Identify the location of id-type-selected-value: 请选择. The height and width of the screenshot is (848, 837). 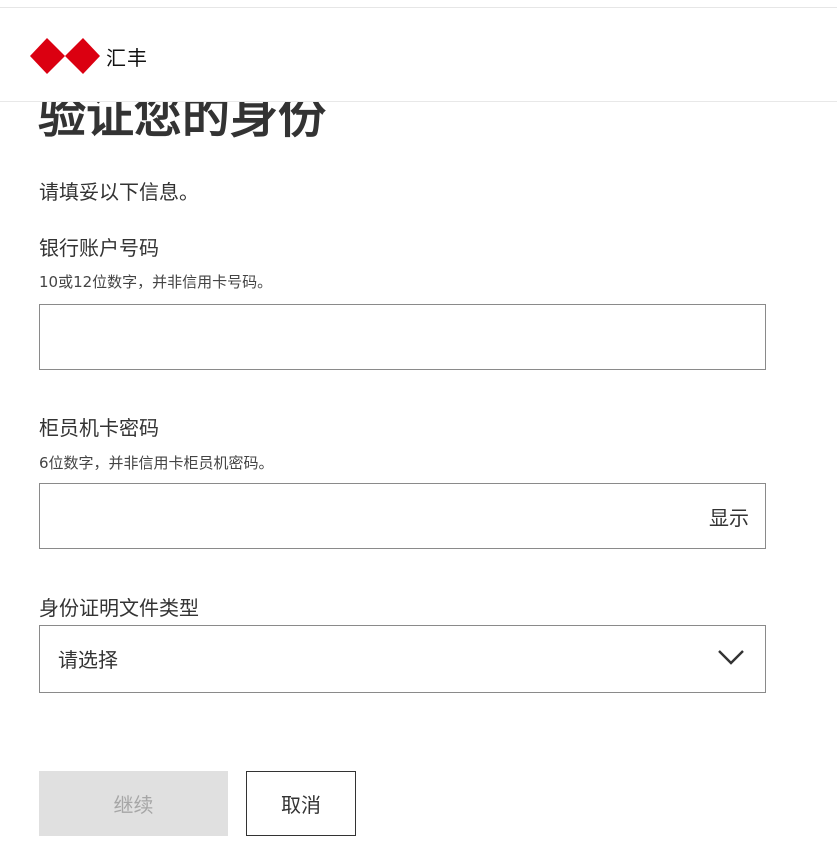
(88, 660).